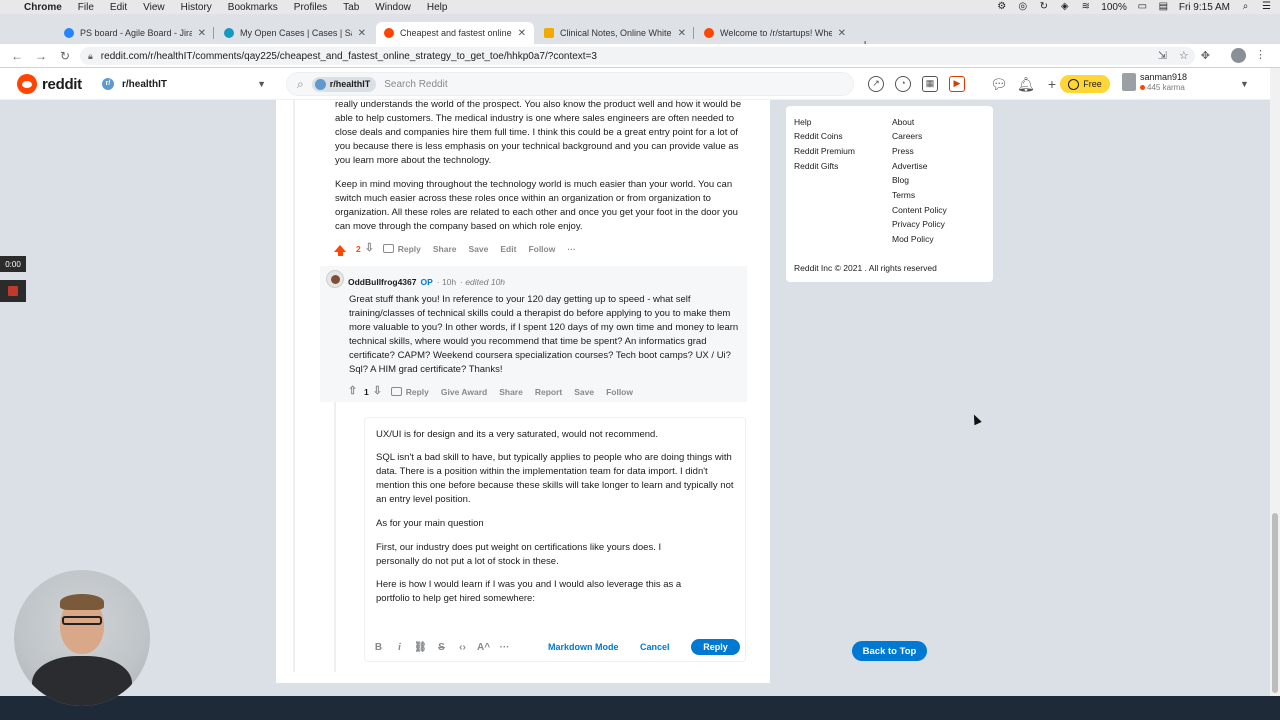 This screenshot has width=1280, height=720. What do you see at coordinates (1162, 55) in the screenshot?
I see `install-icon: ⇲` at bounding box center [1162, 55].